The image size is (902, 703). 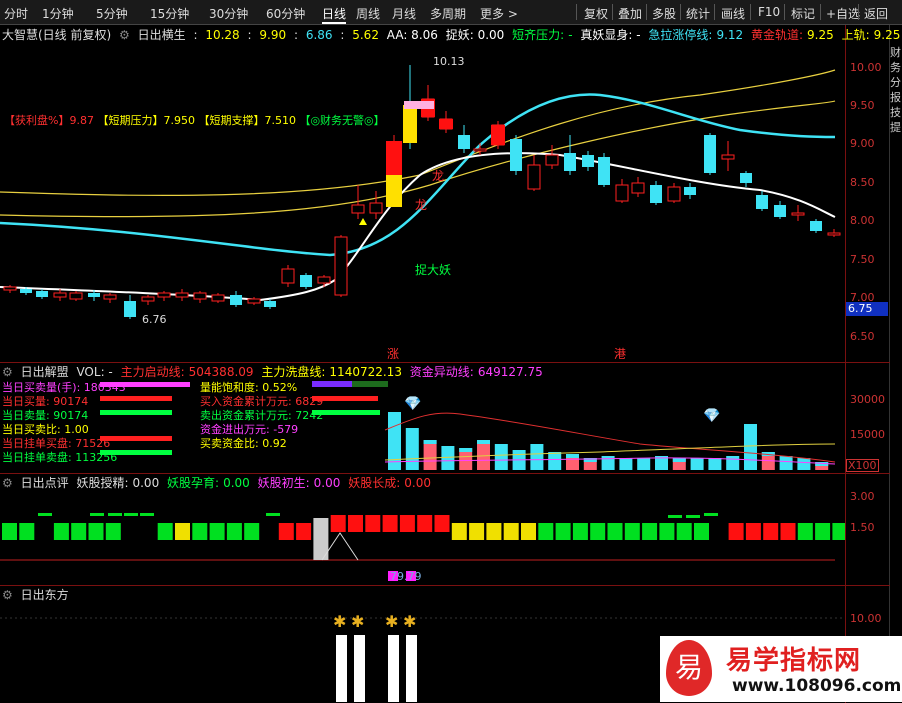 I want to click on watermark-url: www.108096.com, so click(x=817, y=686).